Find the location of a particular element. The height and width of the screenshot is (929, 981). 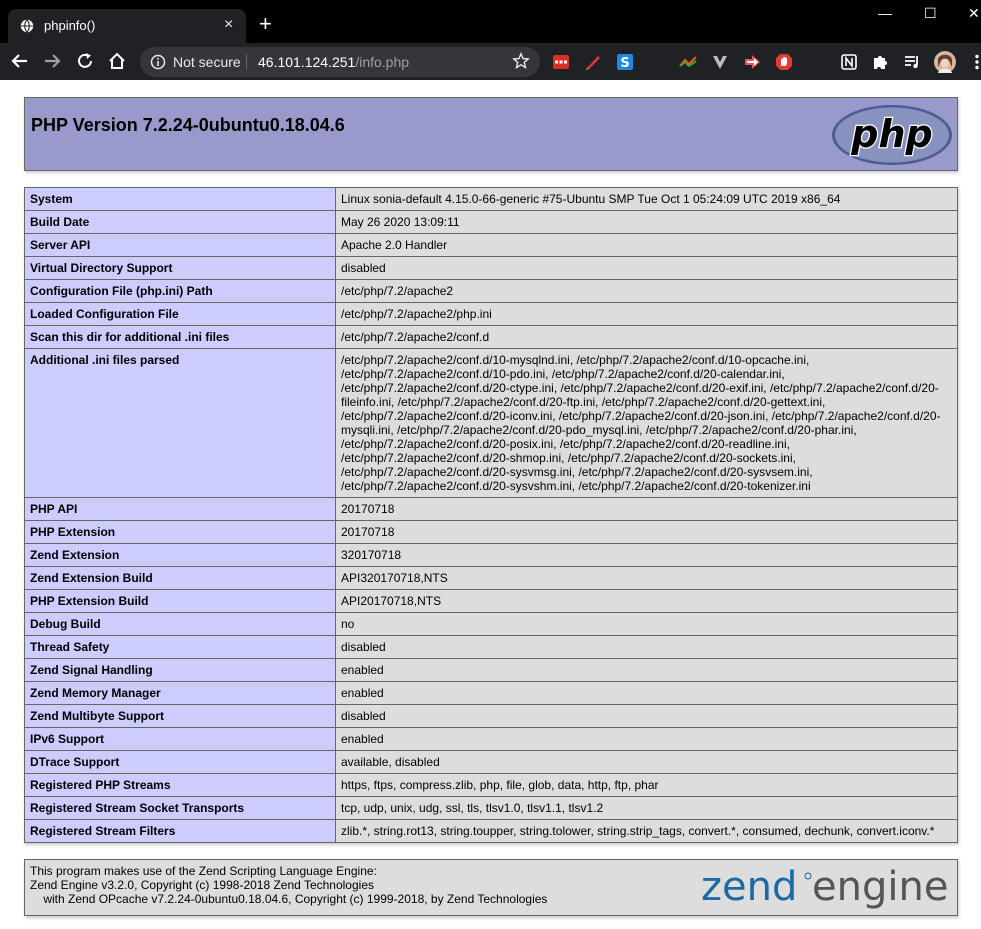

browser-toolbar: Not secure 46.101.124.251/info.php S is located at coordinates (490, 61).